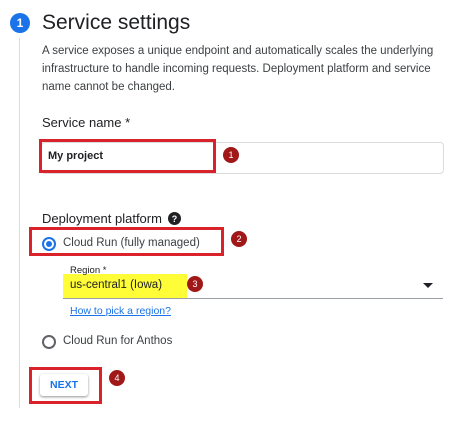 This screenshot has height=430, width=463. Describe the element at coordinates (117, 378) in the screenshot. I see `annotation-badge-4: 4` at that location.